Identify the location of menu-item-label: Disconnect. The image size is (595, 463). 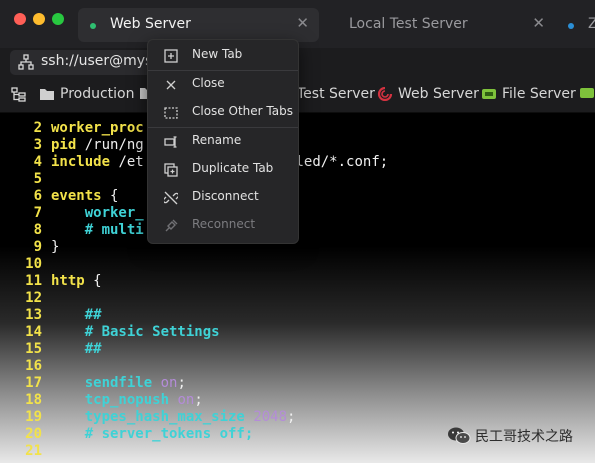
(225, 196).